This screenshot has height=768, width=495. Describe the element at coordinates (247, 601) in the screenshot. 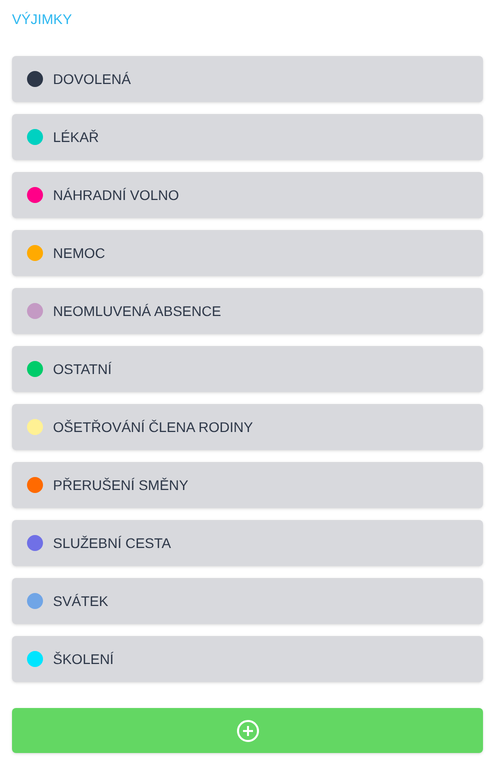

I see `category-item: SVÁTEK` at that location.